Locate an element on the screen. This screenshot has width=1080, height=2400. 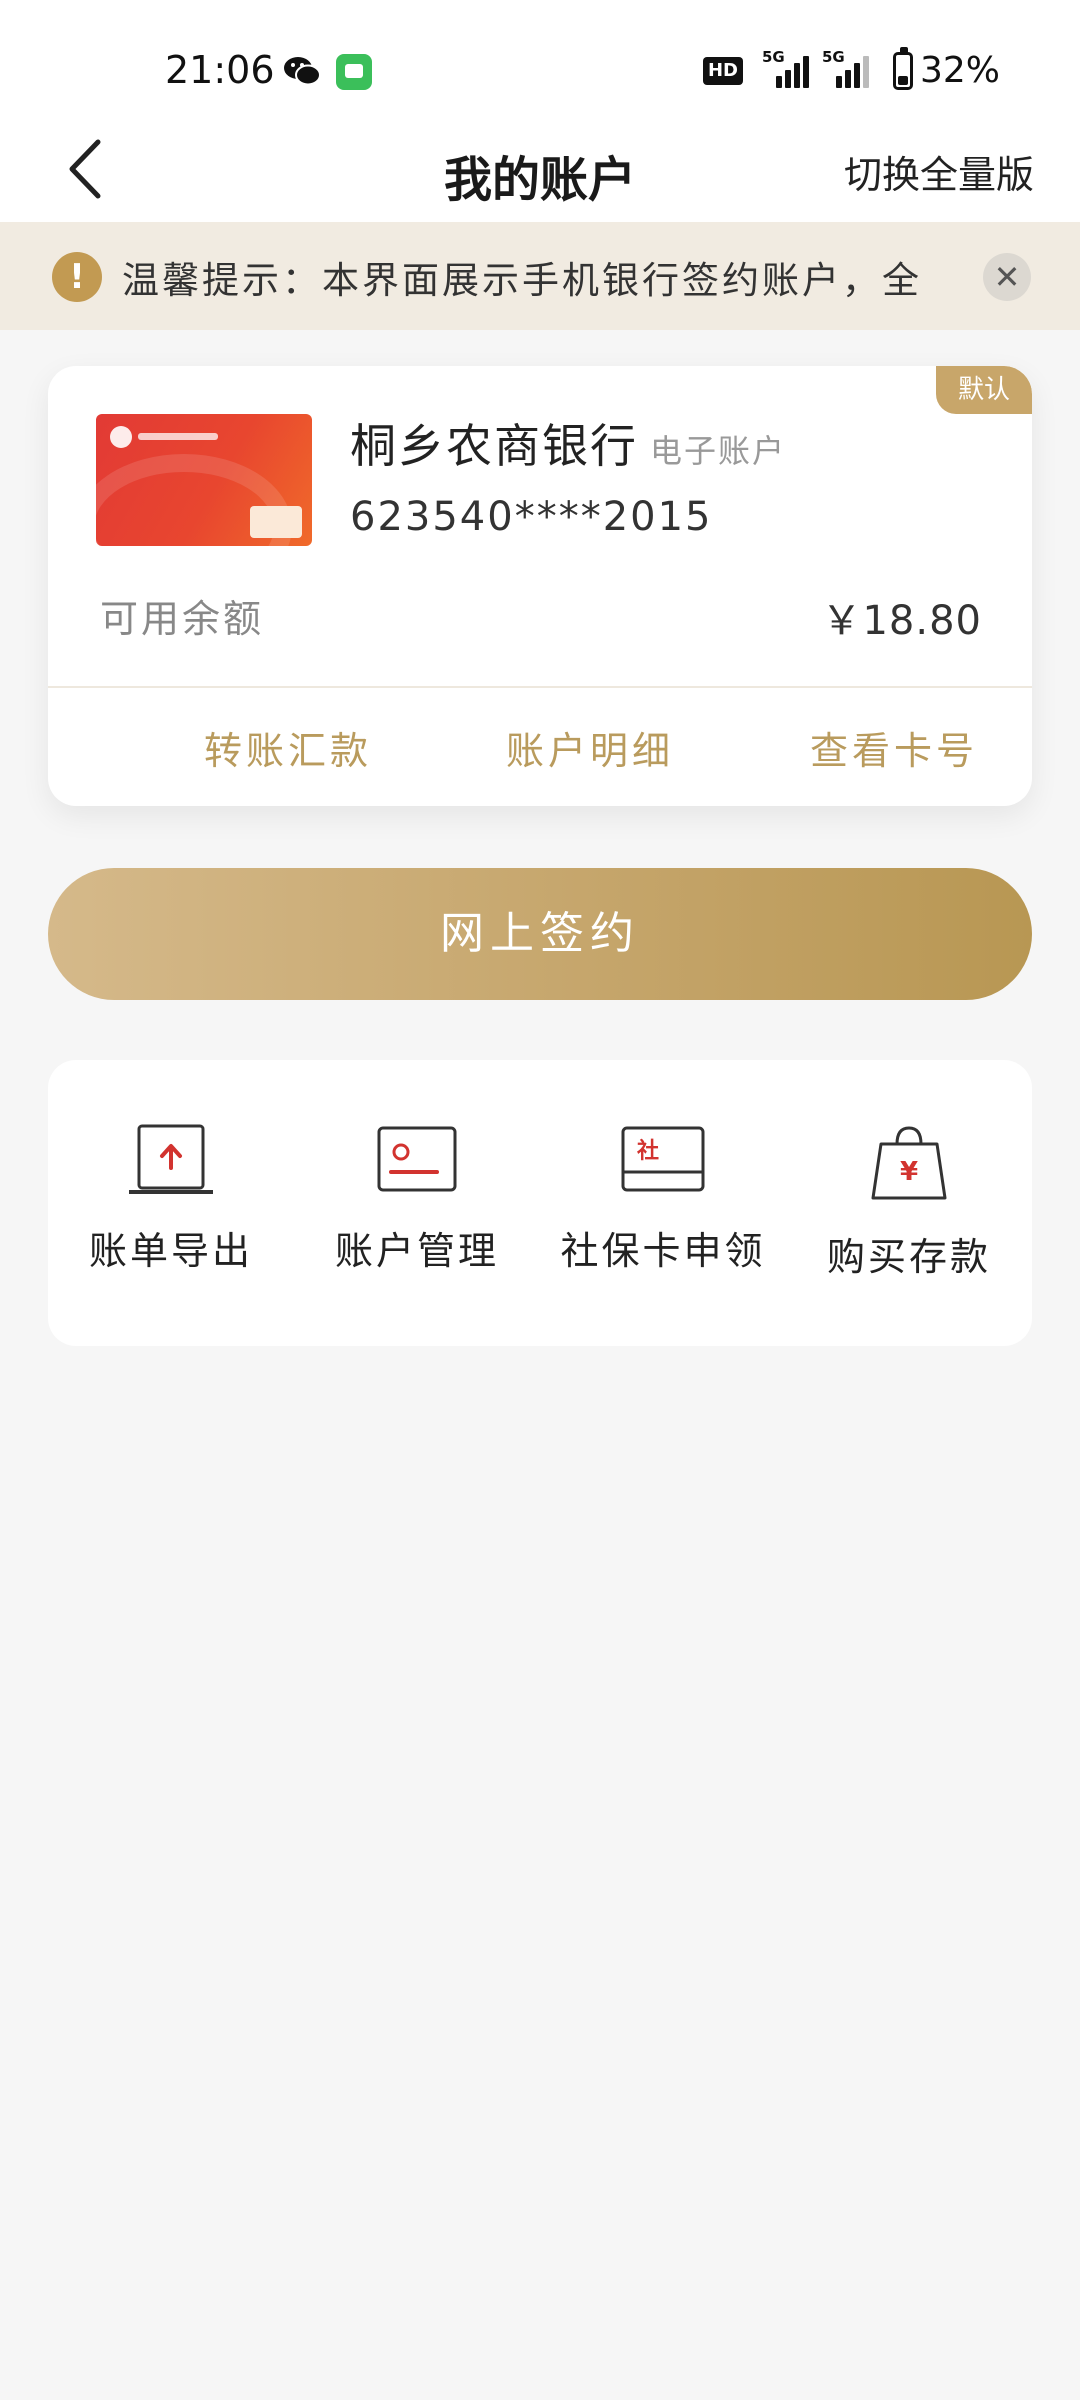
online-signing-button: 网上签约 is located at coordinates (540, 934).